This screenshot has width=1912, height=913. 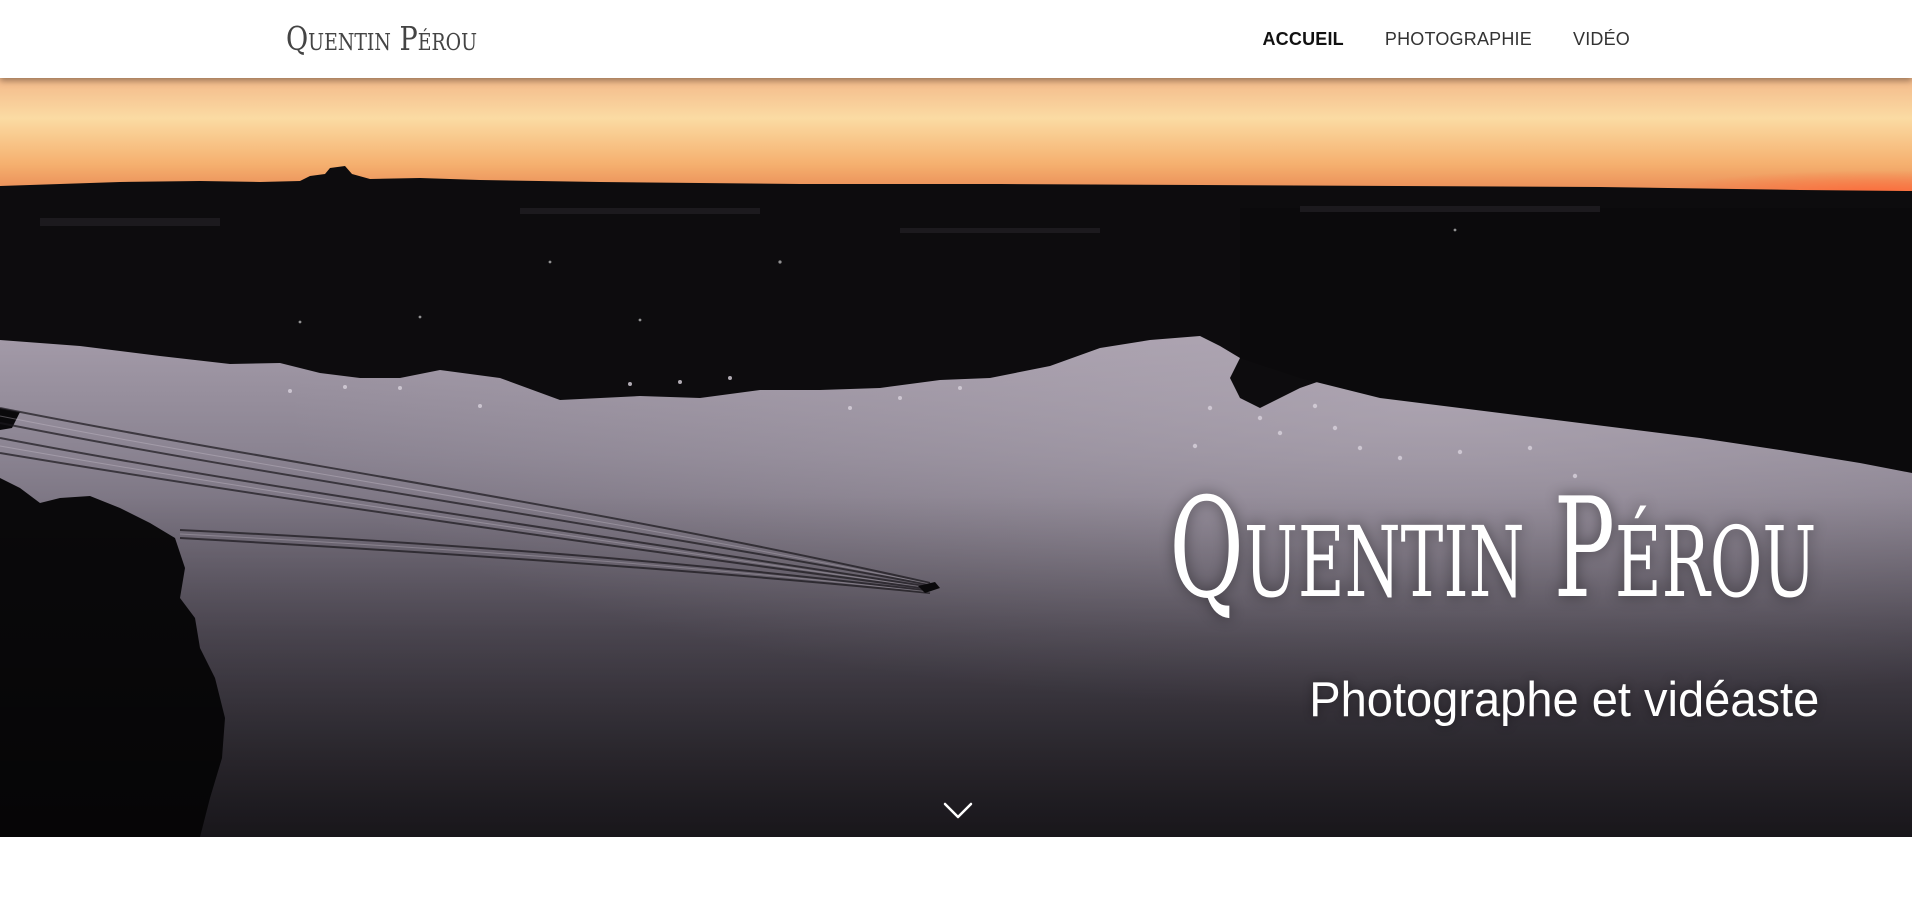 What do you see at coordinates (956, 39) in the screenshot?
I see `site-header: Quentin Pérou ACCUEIL PHOTOGRAPHIE VIDÉO` at bounding box center [956, 39].